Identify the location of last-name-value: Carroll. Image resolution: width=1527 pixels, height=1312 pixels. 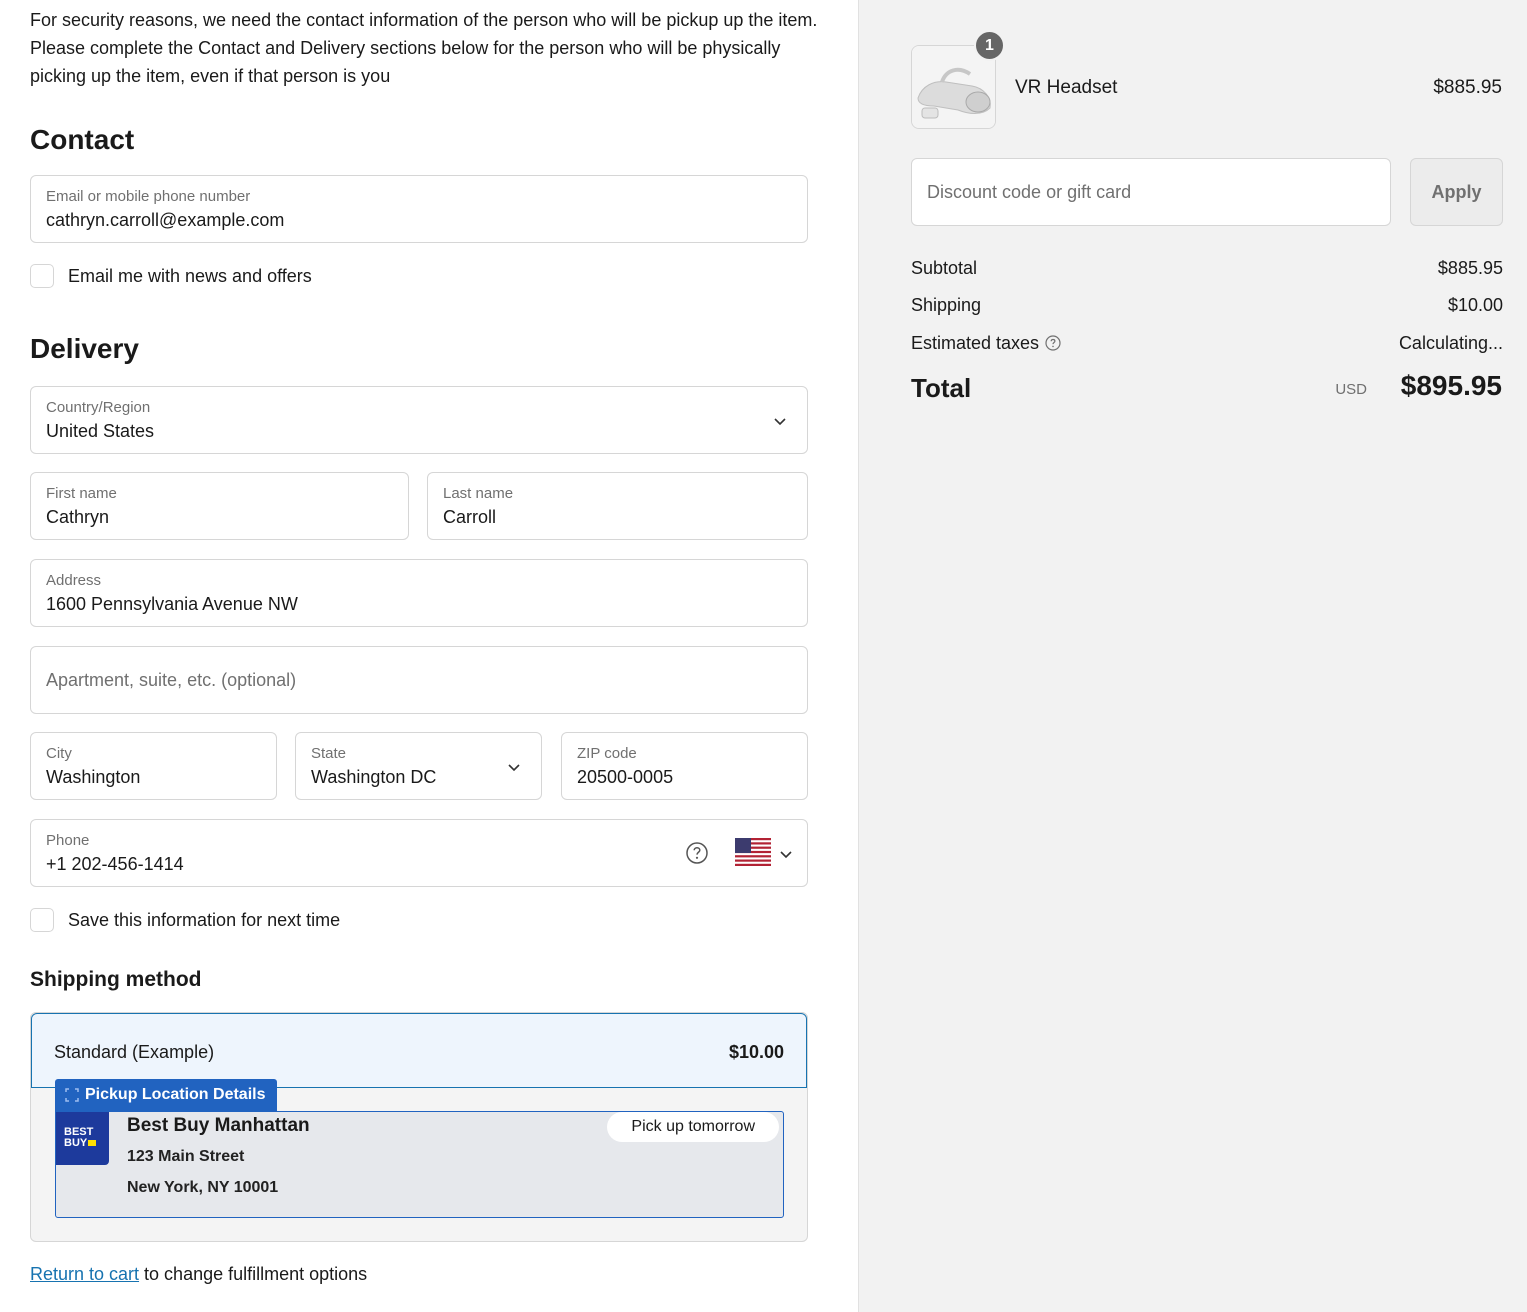
(470, 517).